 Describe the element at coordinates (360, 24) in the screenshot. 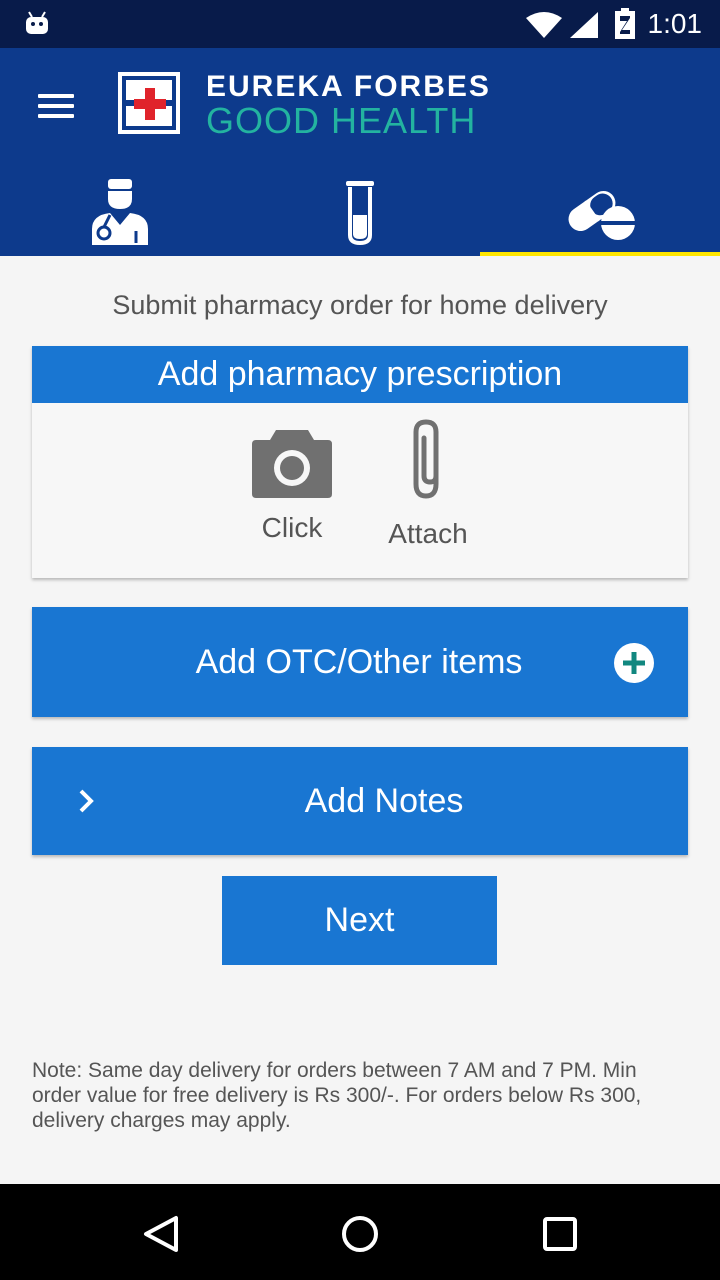

I see `status-bar: 1:01` at that location.